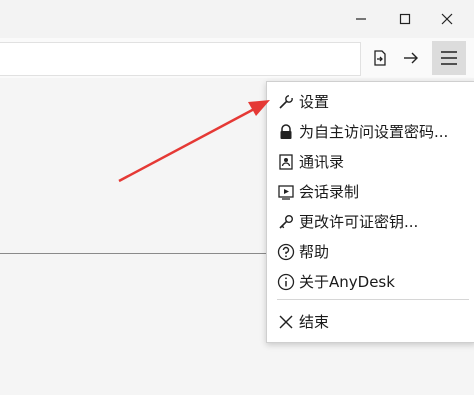  What do you see at coordinates (286, 131) in the screenshot?
I see `lock-icon` at bounding box center [286, 131].